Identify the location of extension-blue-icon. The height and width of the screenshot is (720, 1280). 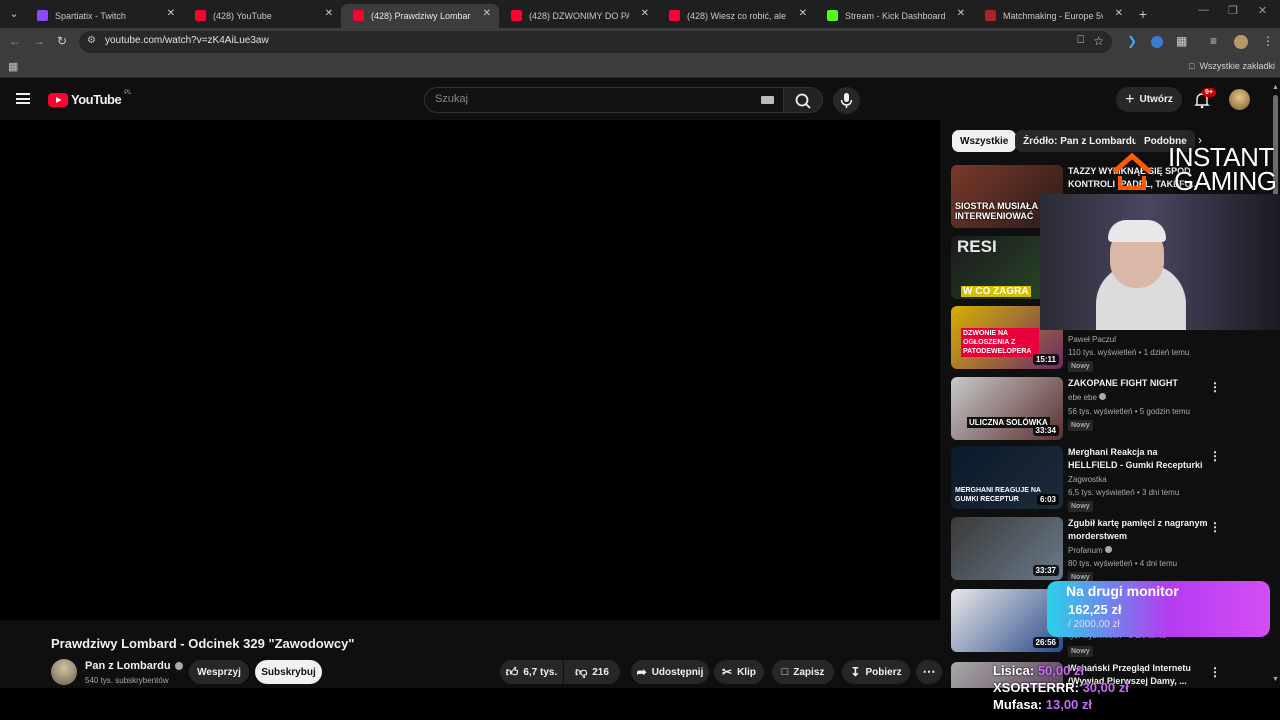
(1157, 42).